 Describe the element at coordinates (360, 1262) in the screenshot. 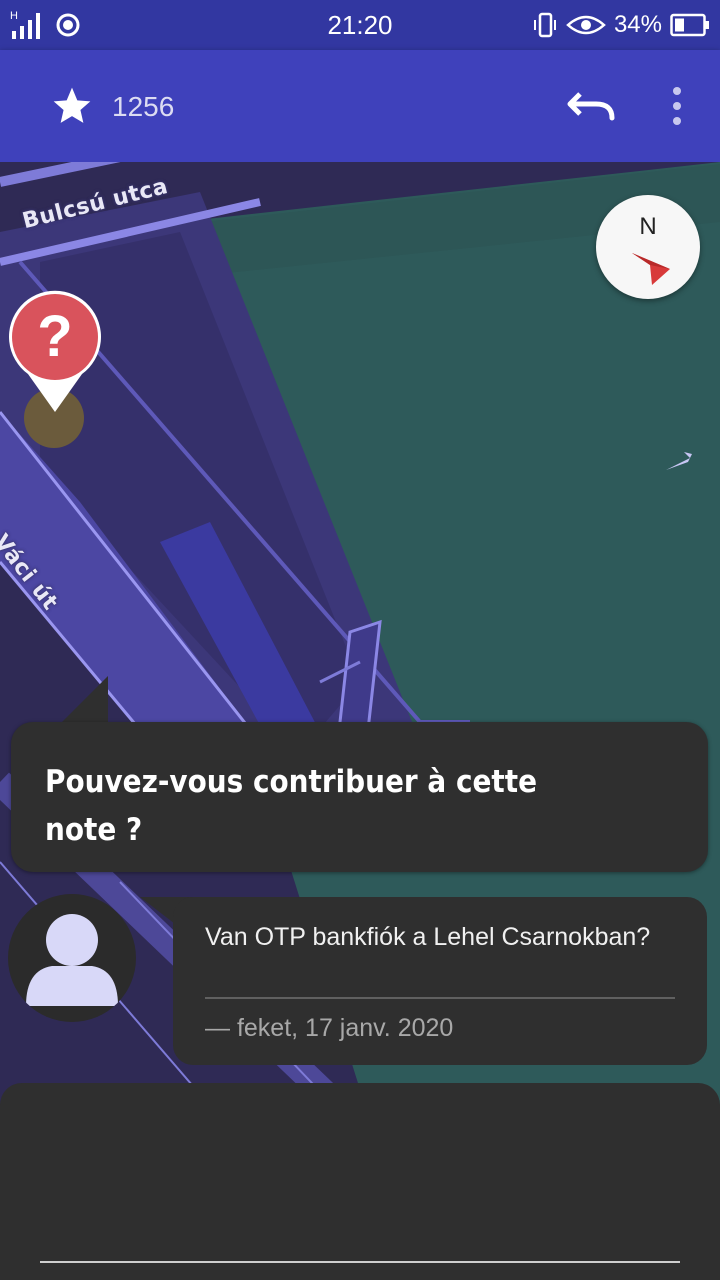

I see `answer-input` at that location.